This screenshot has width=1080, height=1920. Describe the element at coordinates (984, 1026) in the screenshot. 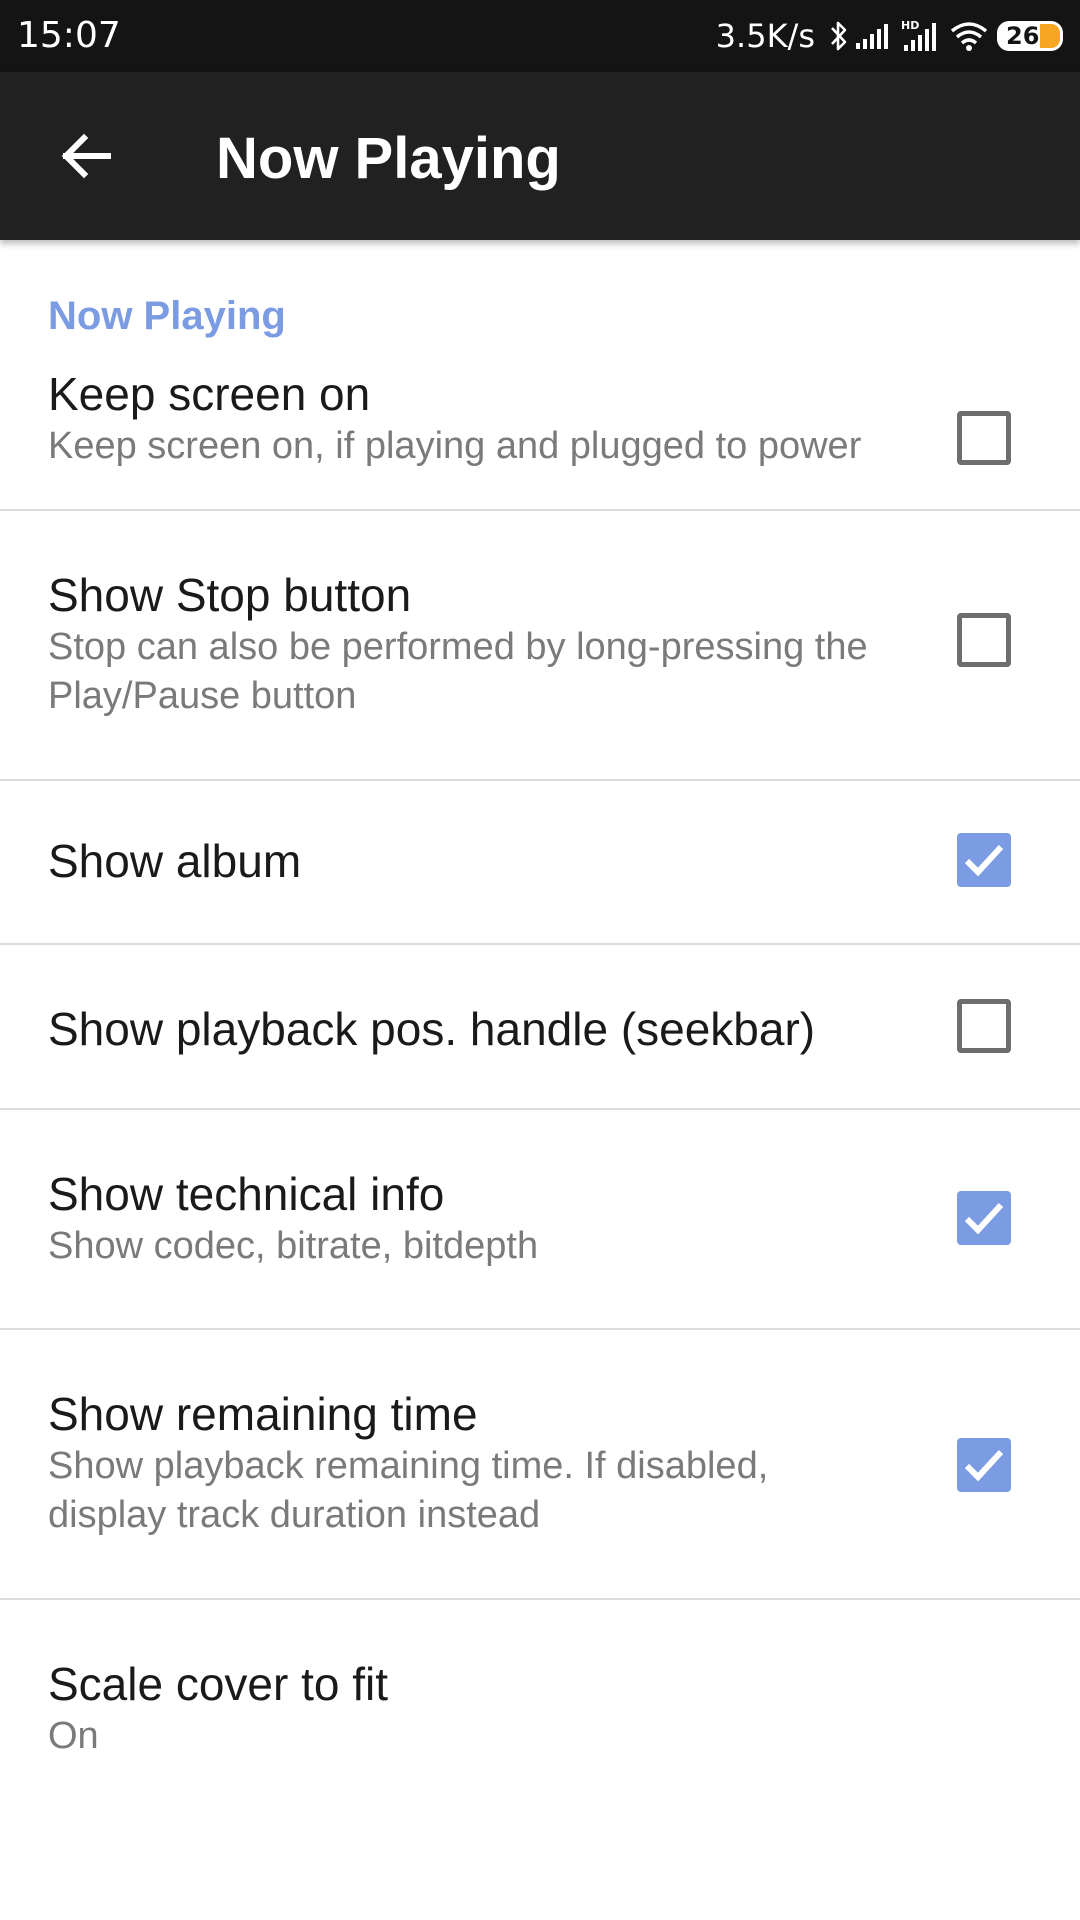

I see `show-seekbar-checkbox` at that location.